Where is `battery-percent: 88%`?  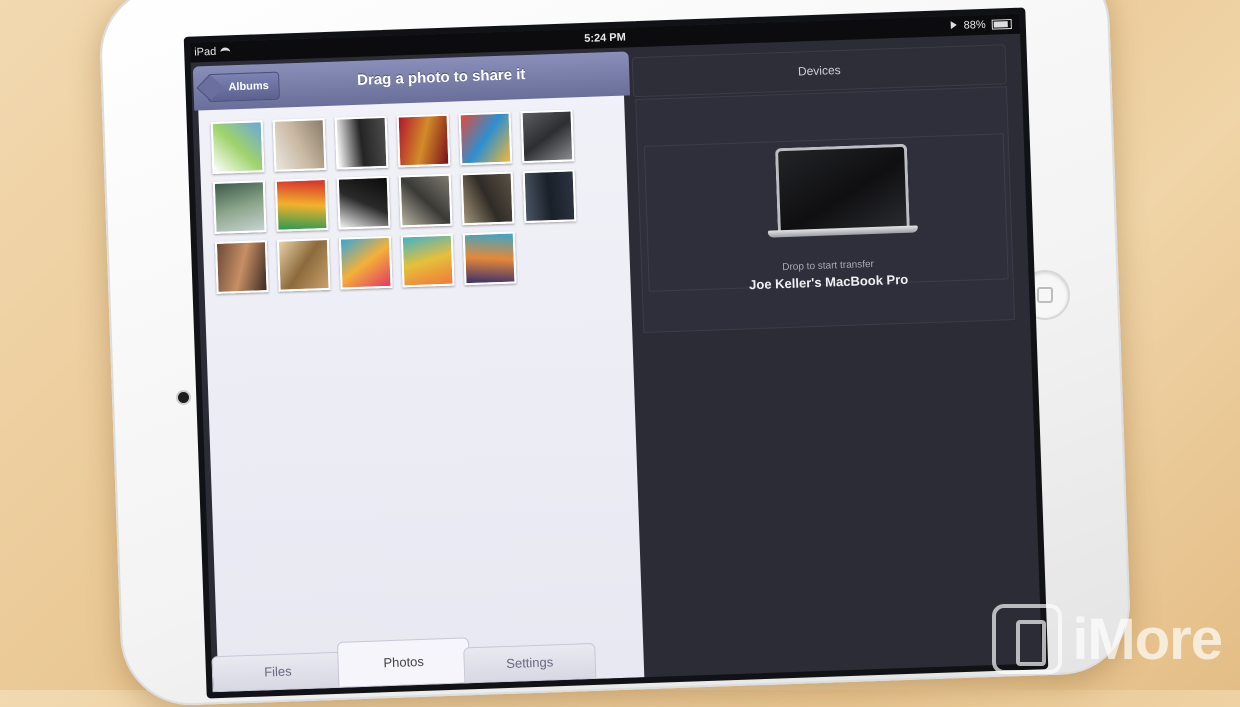 battery-percent: 88% is located at coordinates (974, 25).